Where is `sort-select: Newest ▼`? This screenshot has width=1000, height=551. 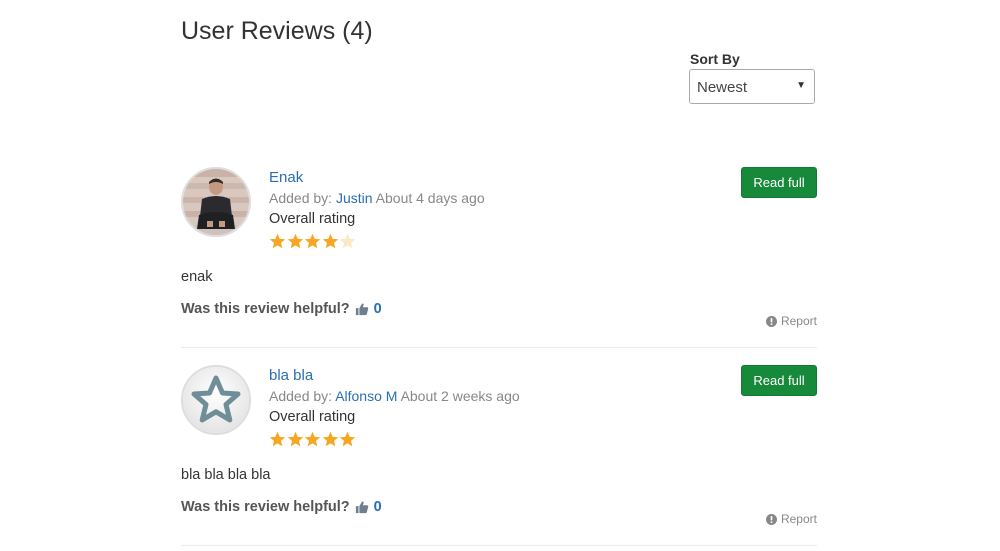
sort-select: Newest ▼ is located at coordinates (752, 86).